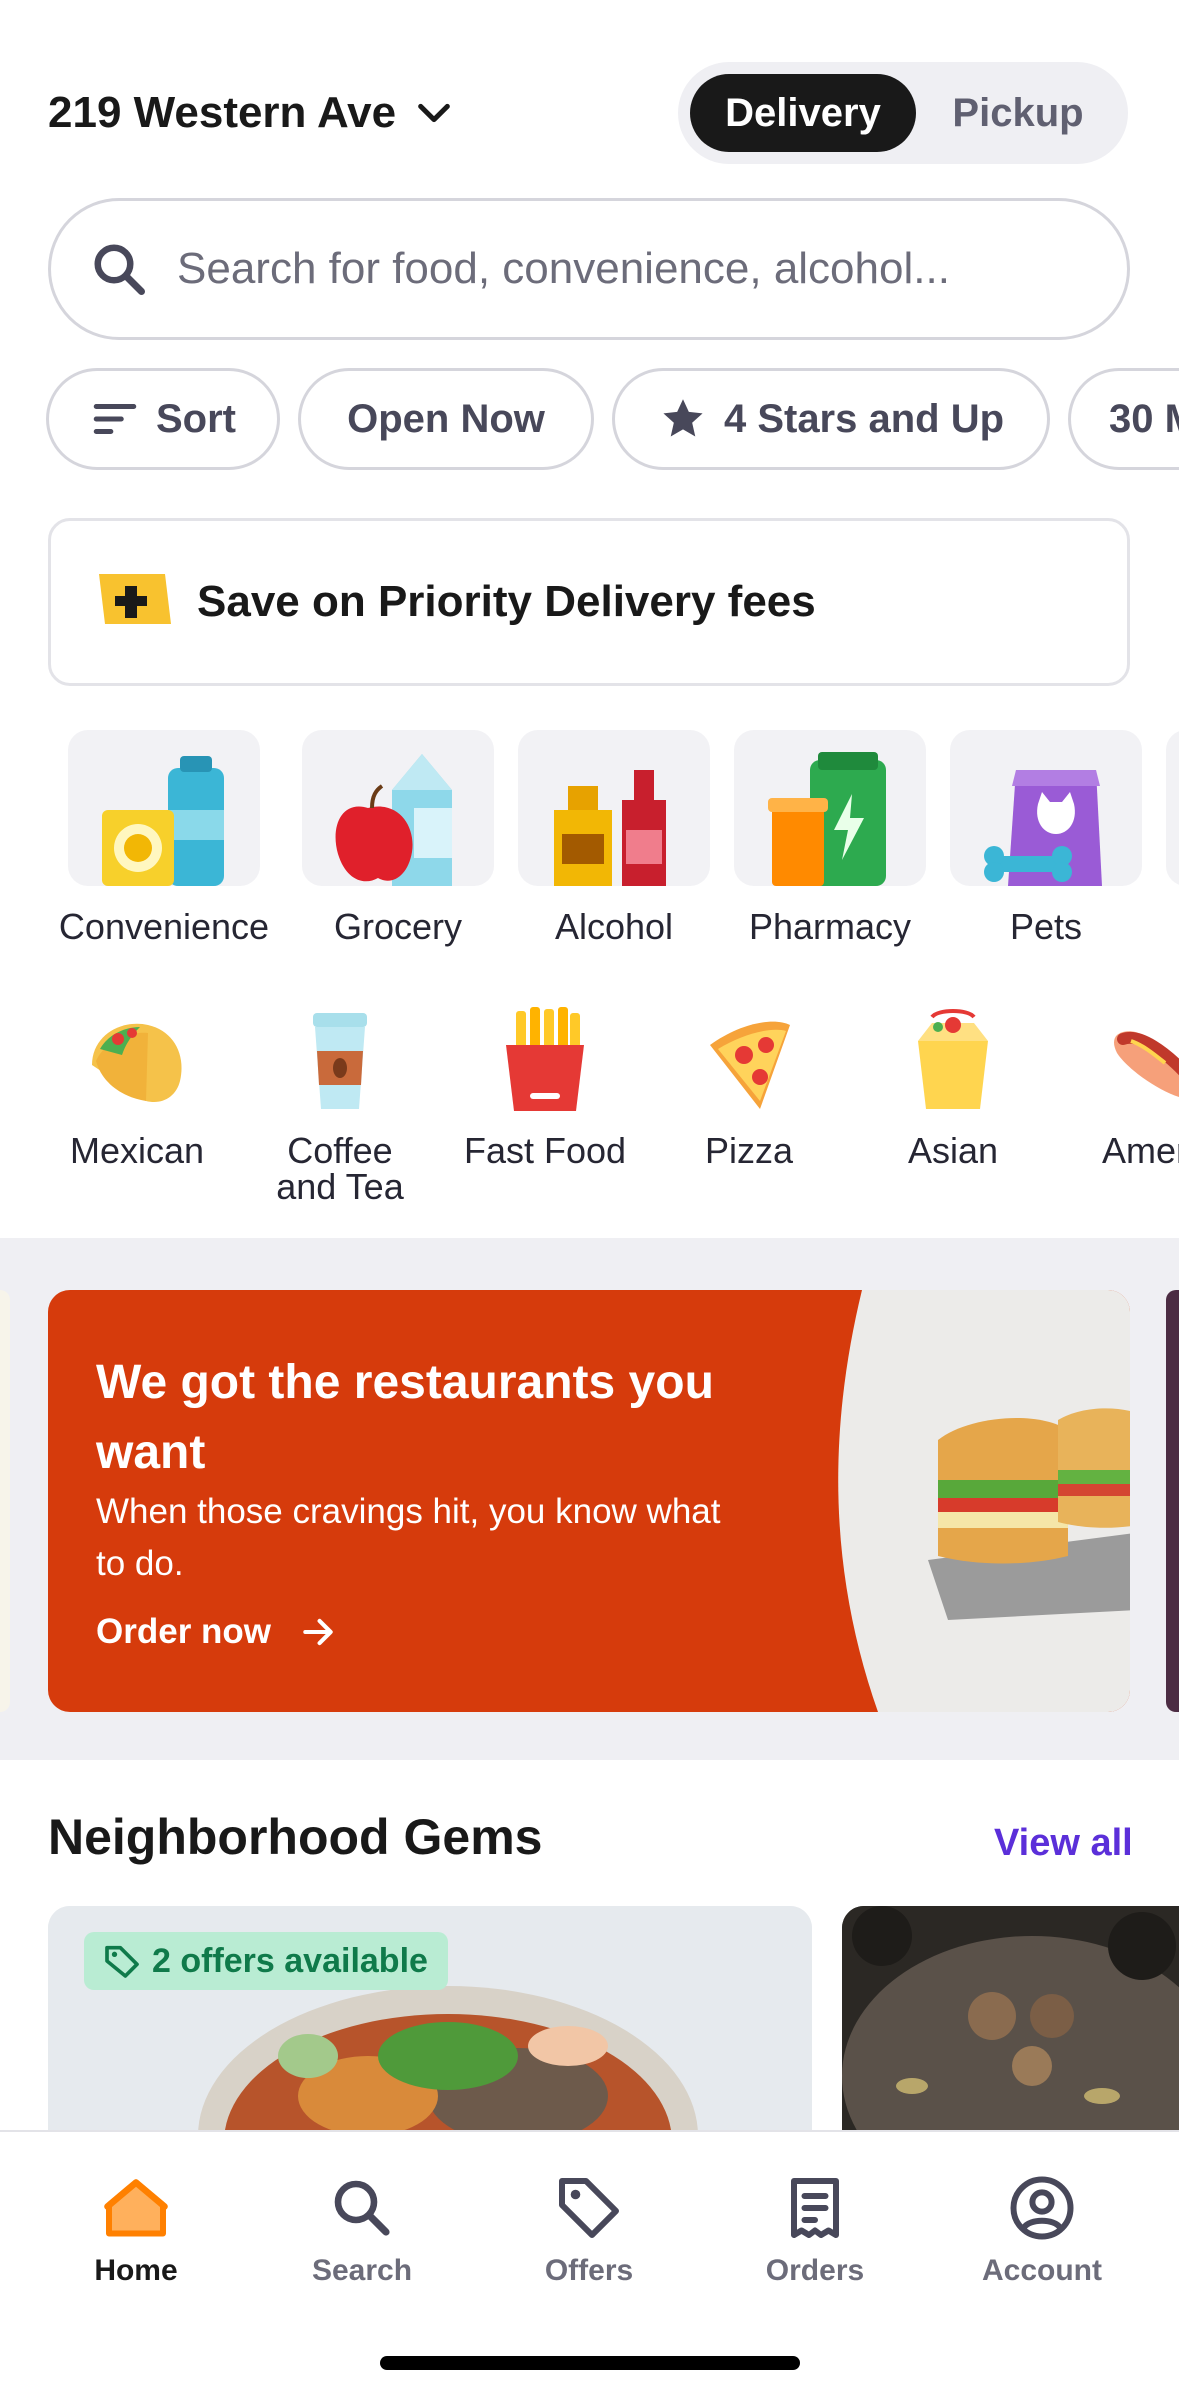 Image resolution: width=1179 pixels, height=2396 pixels. I want to click on food-platter-image, so click(1010, 2021).